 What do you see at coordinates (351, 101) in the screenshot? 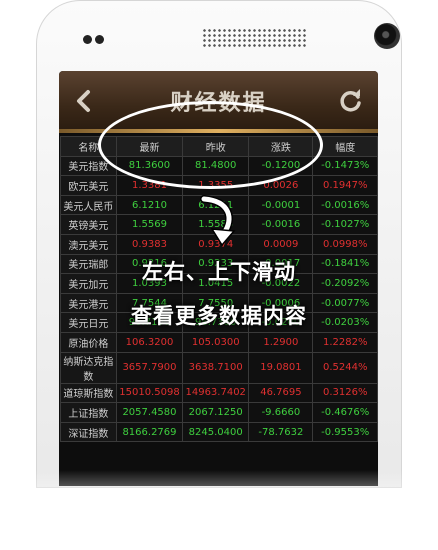
I see `refresh-icon` at bounding box center [351, 101].